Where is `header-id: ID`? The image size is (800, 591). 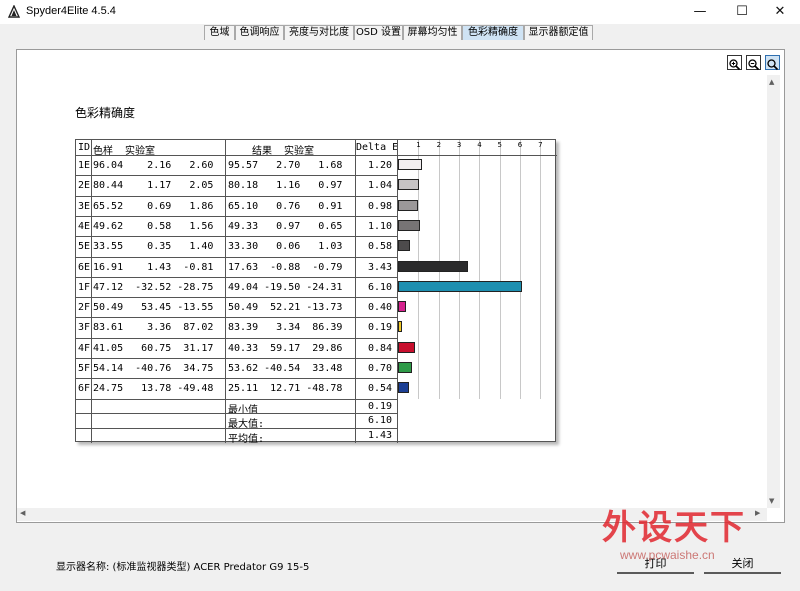
header-id: ID is located at coordinates (84, 147).